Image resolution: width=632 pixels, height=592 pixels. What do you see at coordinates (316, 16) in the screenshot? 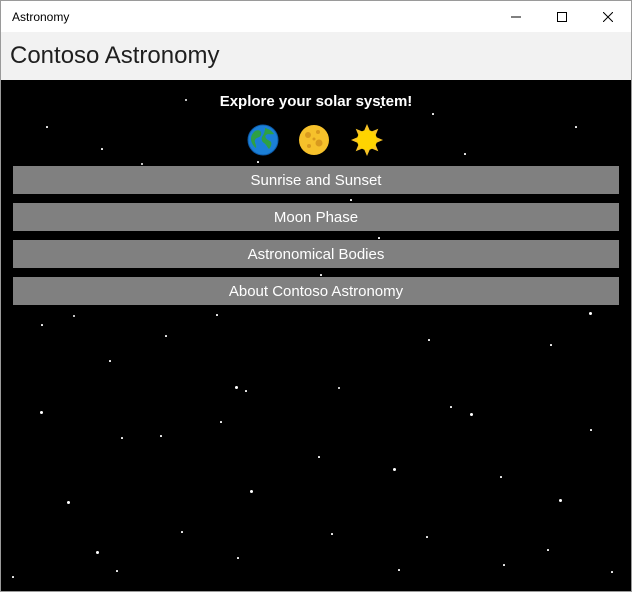
I see `title-bar: Astronomy` at bounding box center [316, 16].